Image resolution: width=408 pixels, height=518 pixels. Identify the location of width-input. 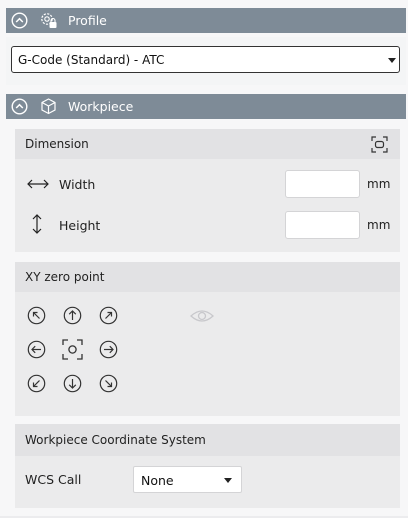
(322, 184).